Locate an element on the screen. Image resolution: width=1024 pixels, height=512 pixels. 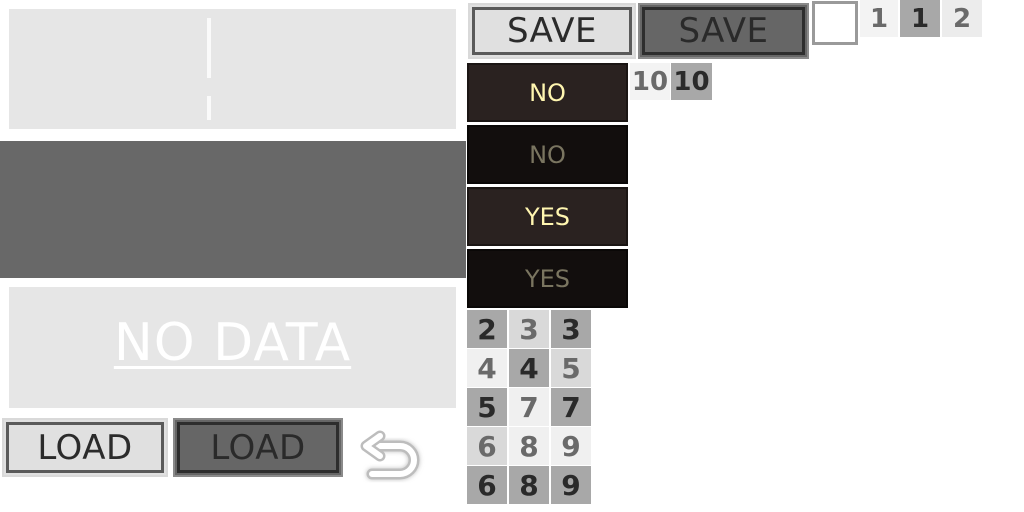
load-button-active: LOAD is located at coordinates (258, 447).